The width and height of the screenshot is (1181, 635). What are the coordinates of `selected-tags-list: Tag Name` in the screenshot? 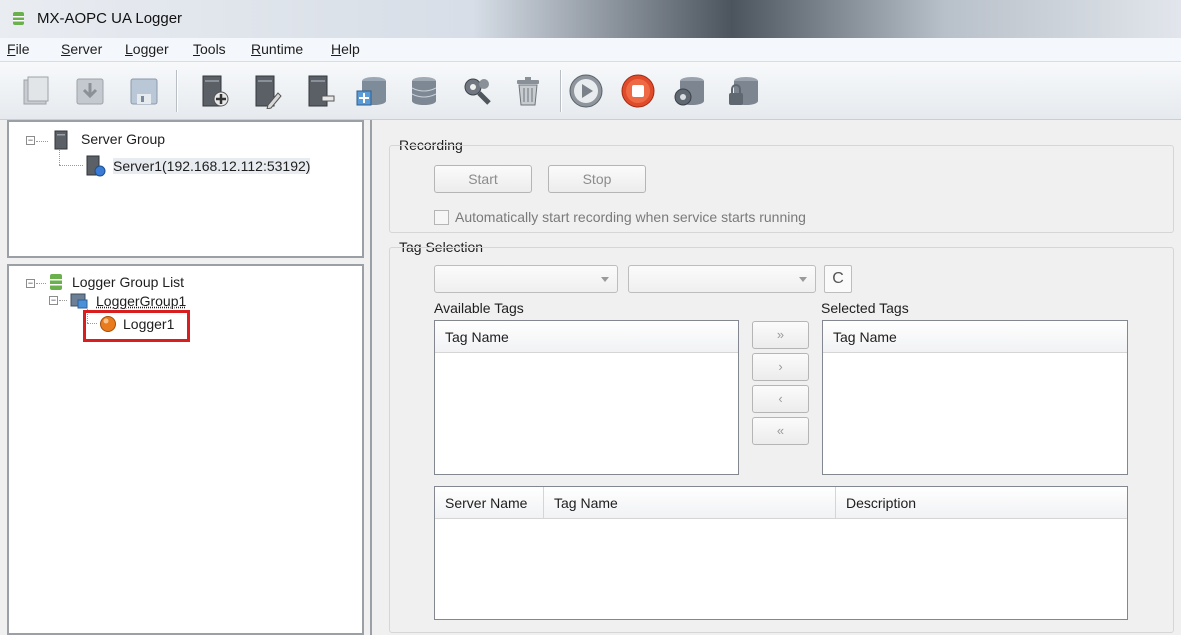 It's located at (975, 397).